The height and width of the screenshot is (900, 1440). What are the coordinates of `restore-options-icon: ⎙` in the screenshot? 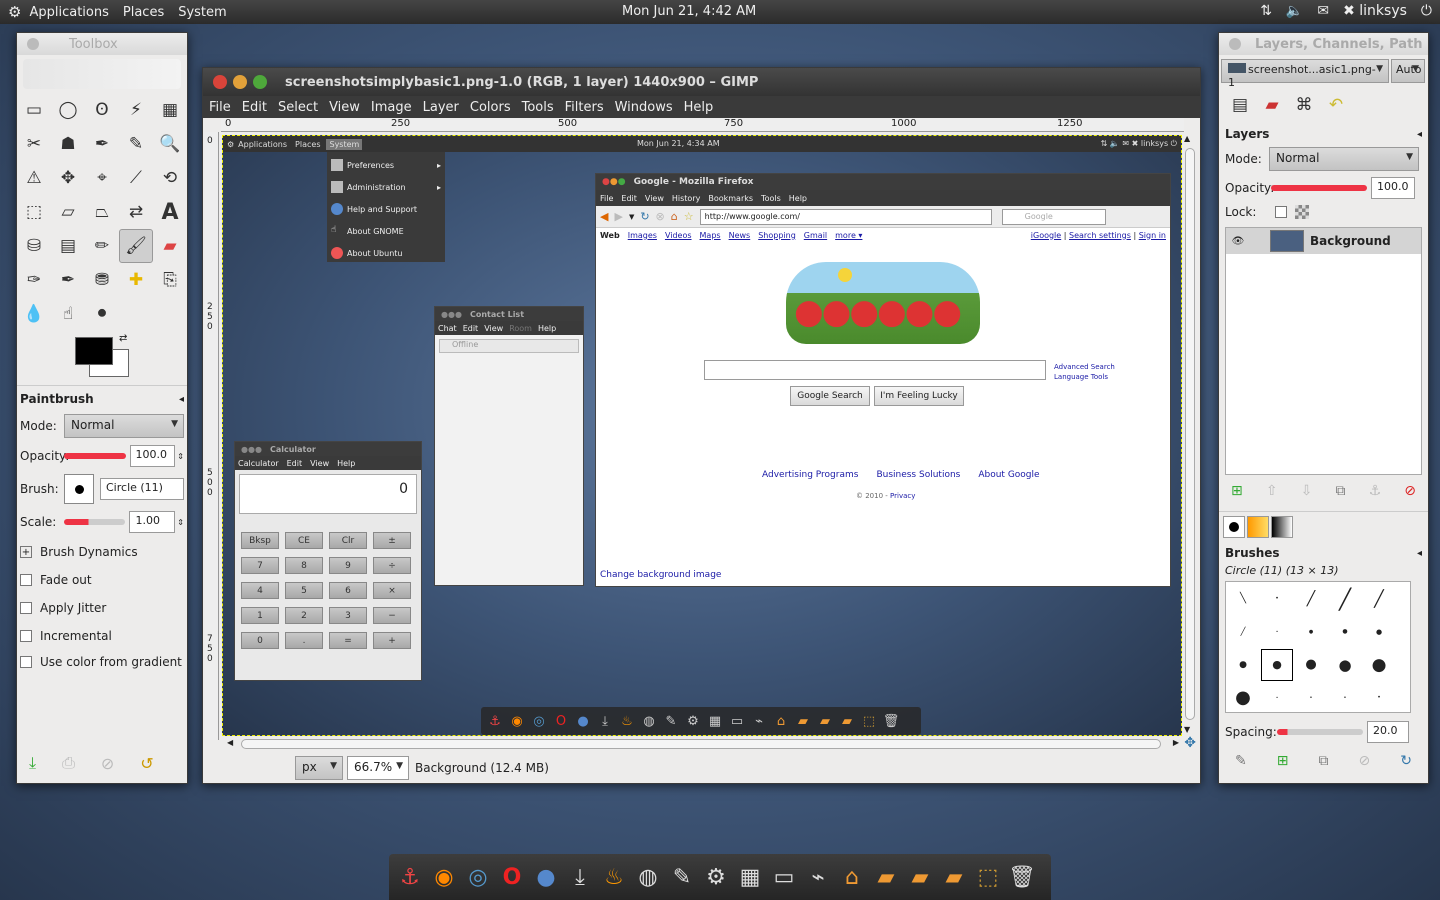 It's located at (68, 763).